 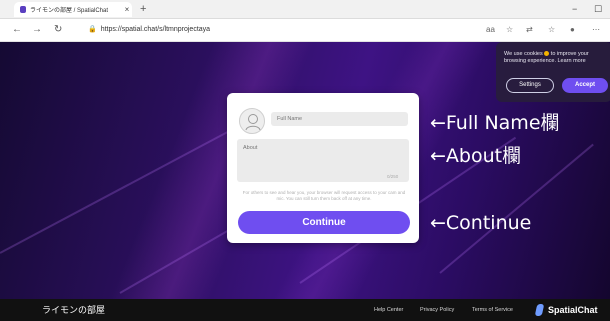 I want to click on spatialchat-favicon-icon, so click(x=23, y=9).